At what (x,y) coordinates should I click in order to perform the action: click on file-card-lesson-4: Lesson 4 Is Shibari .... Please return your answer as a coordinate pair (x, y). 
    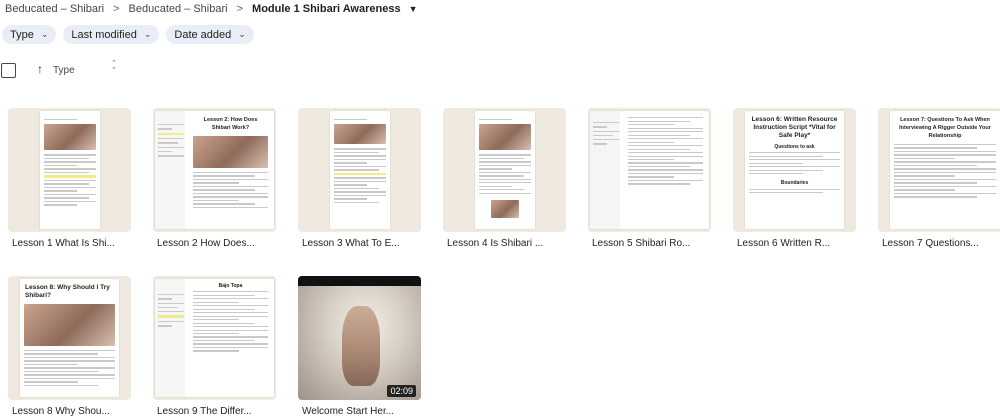
    Looking at the image, I should click on (504, 178).